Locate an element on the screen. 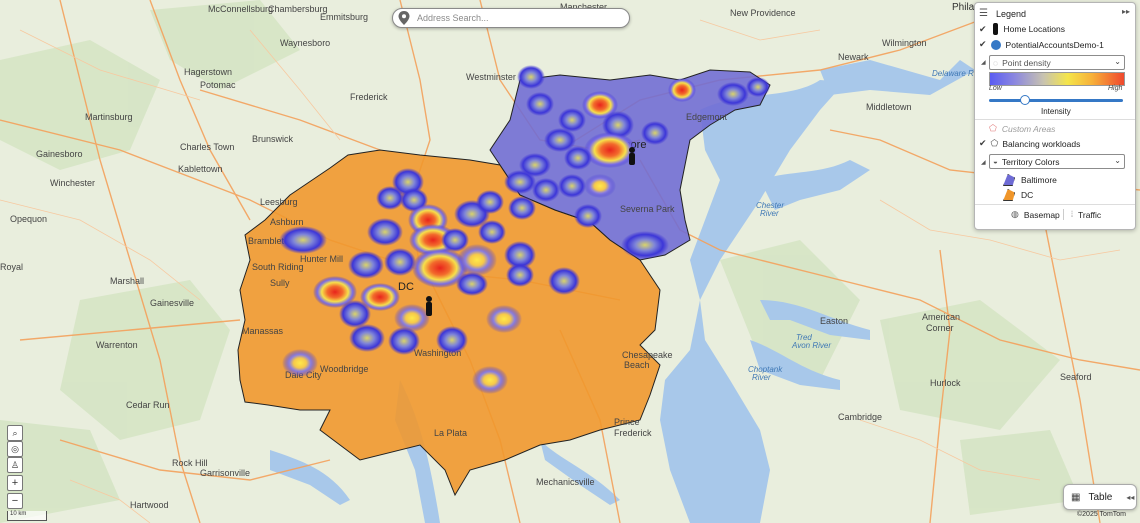 The height and width of the screenshot is (523, 1140). svg-text: Seaford is located at coordinates (1076, 377).